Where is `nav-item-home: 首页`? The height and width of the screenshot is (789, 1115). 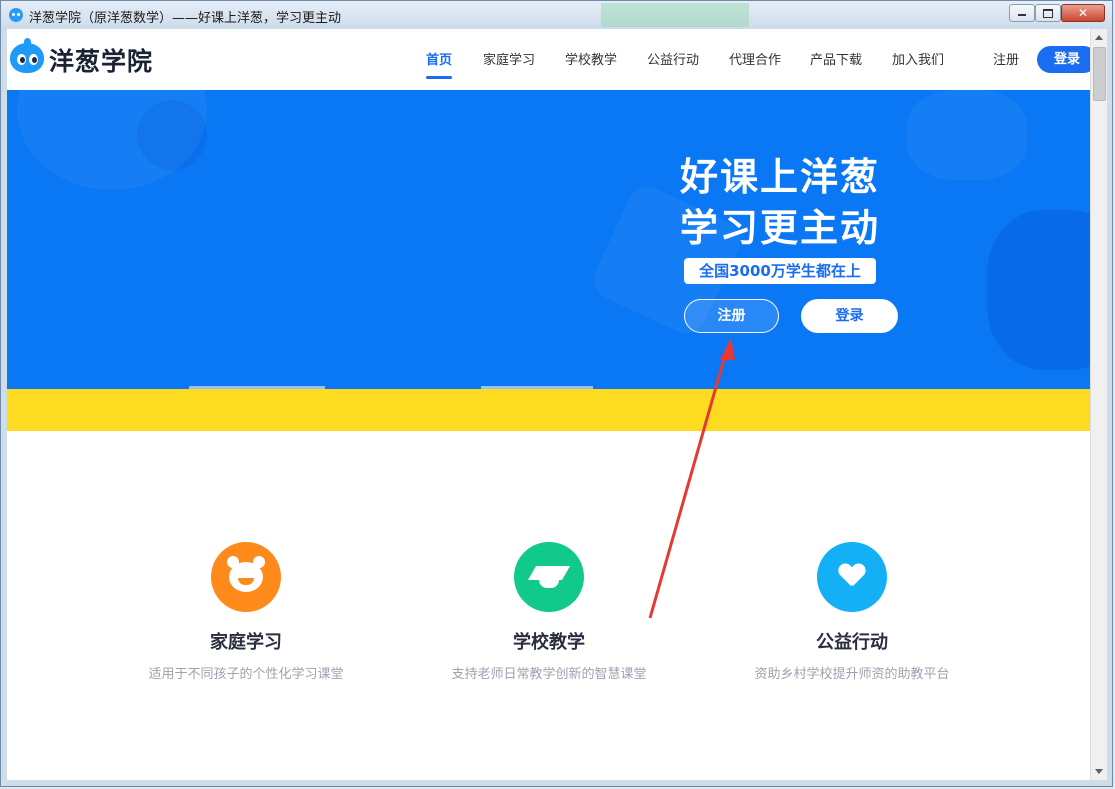
nav-item-home: 首页 is located at coordinates (439, 58).